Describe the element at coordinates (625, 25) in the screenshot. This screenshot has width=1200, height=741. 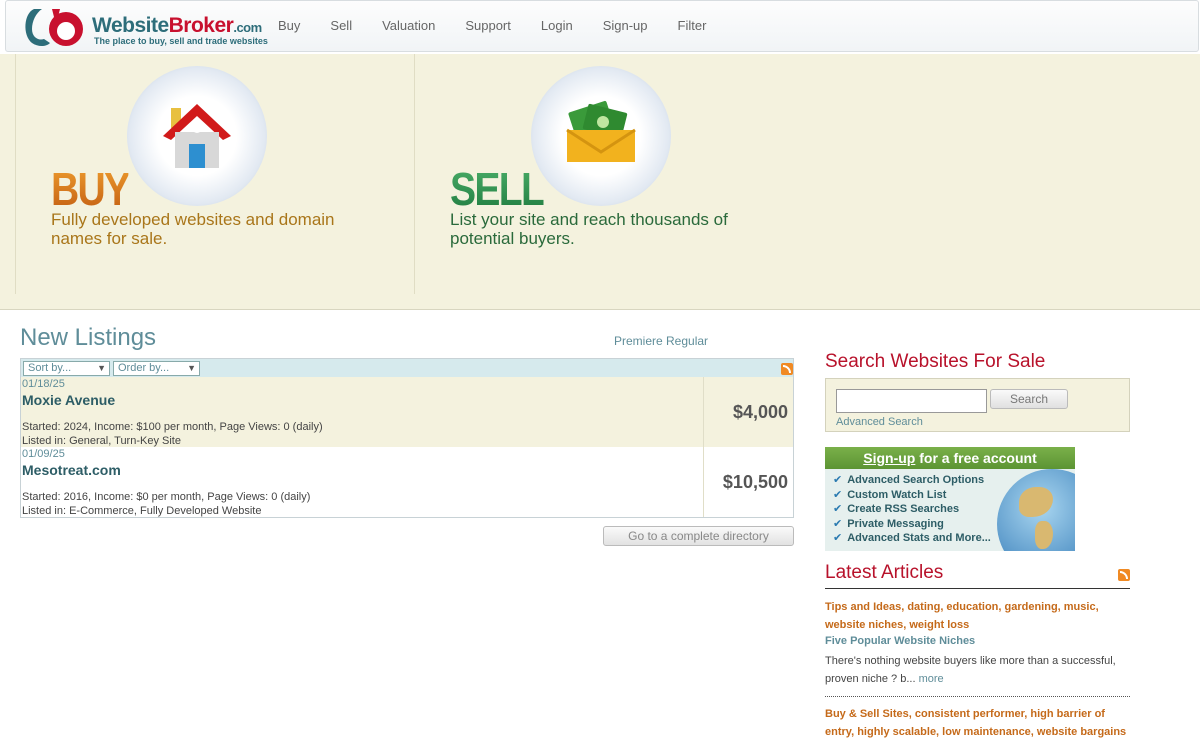
I see `nav-signup: Sign-up` at that location.